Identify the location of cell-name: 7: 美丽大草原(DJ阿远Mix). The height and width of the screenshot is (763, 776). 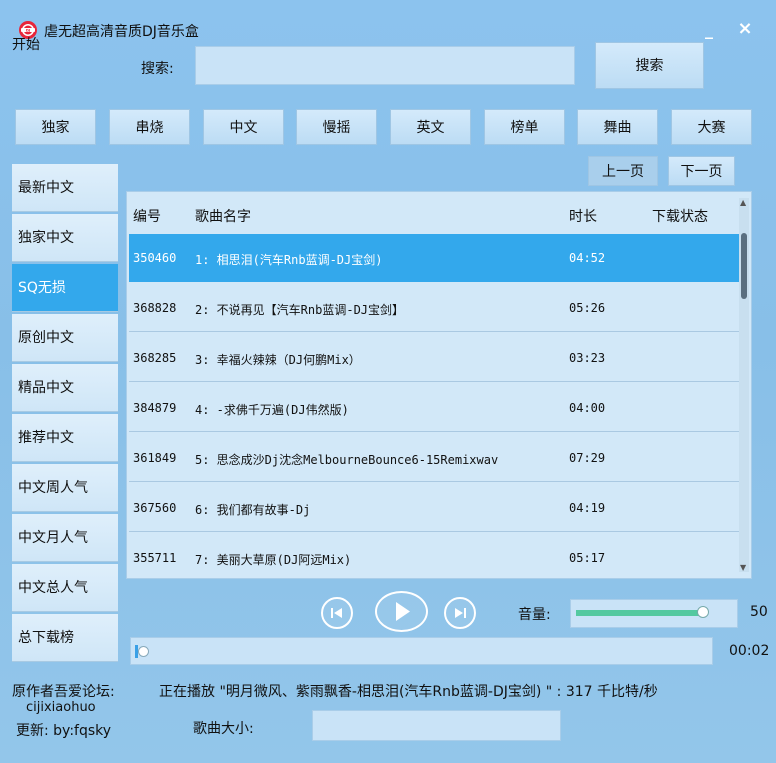
(273, 560).